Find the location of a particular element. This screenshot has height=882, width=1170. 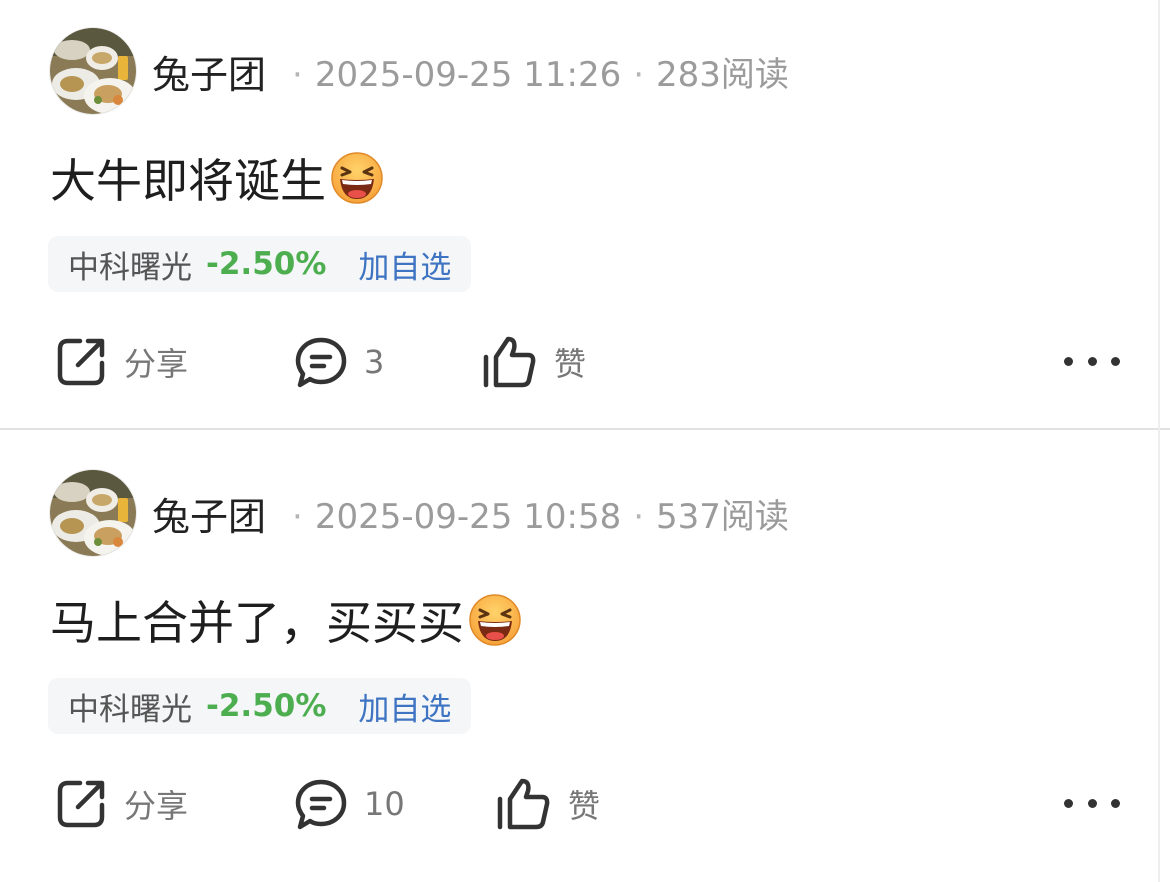

post-datetime: 2025-09-25 11:26 is located at coordinates (468, 74).